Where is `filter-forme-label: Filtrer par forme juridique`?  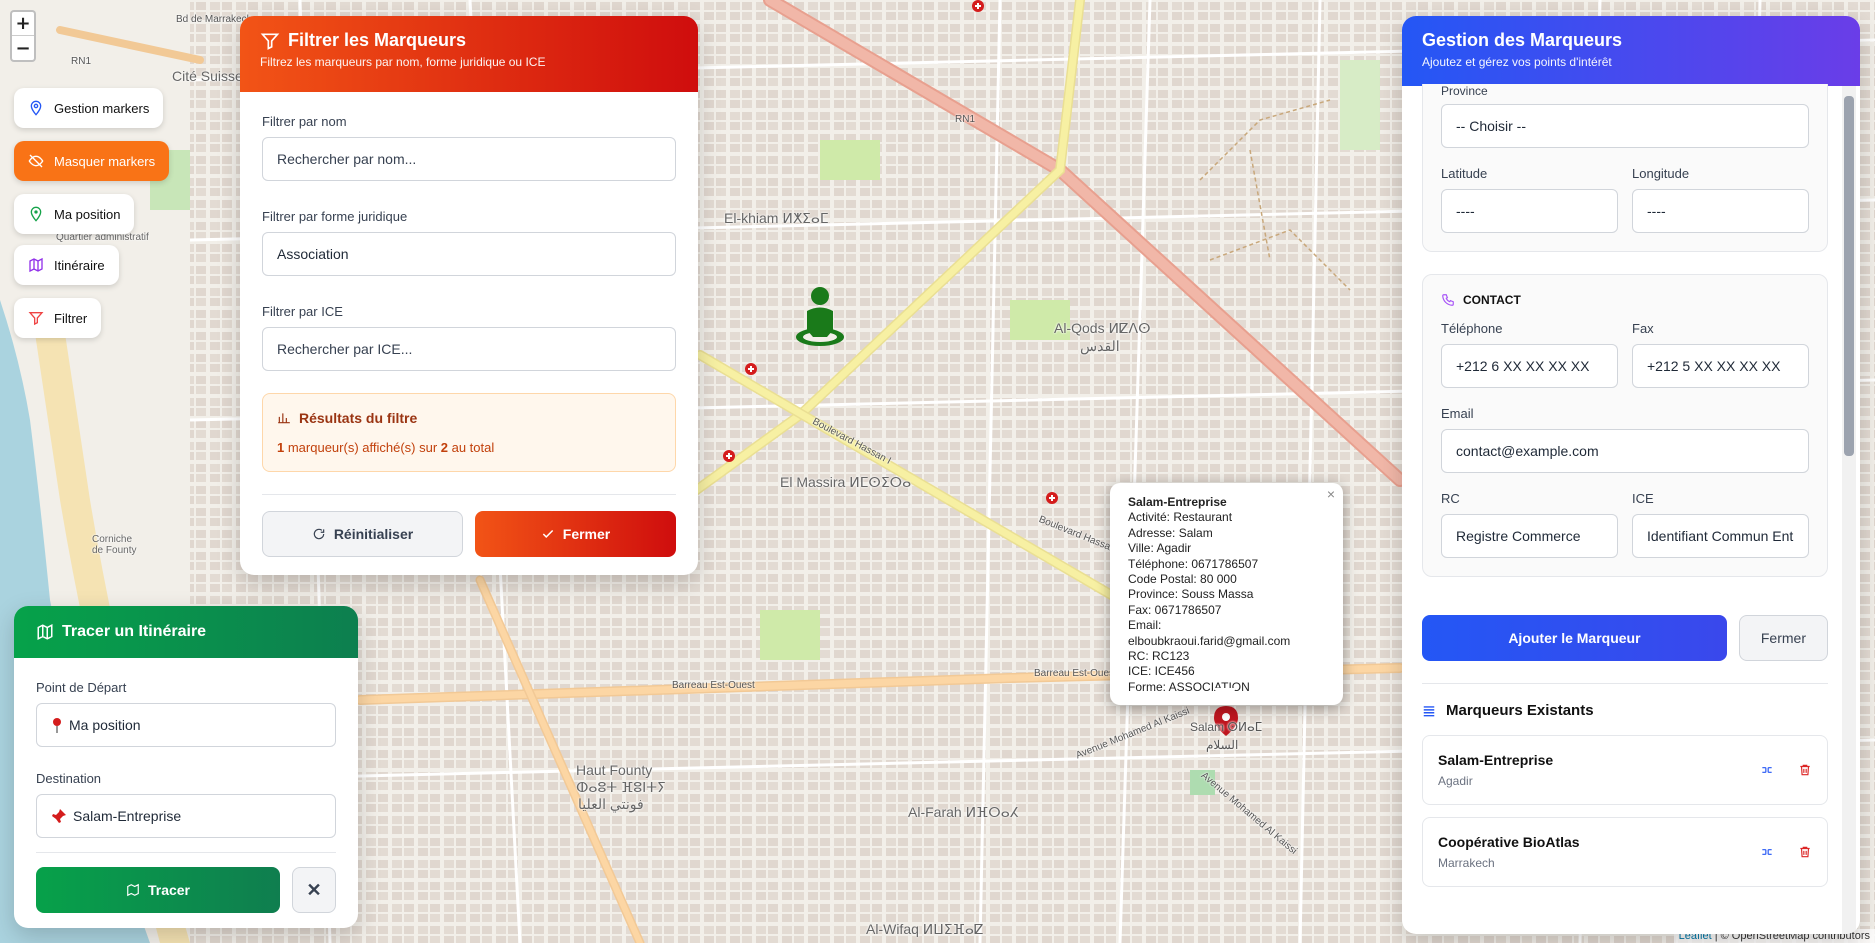
filter-forme-label: Filtrer par forme juridique is located at coordinates (335, 216).